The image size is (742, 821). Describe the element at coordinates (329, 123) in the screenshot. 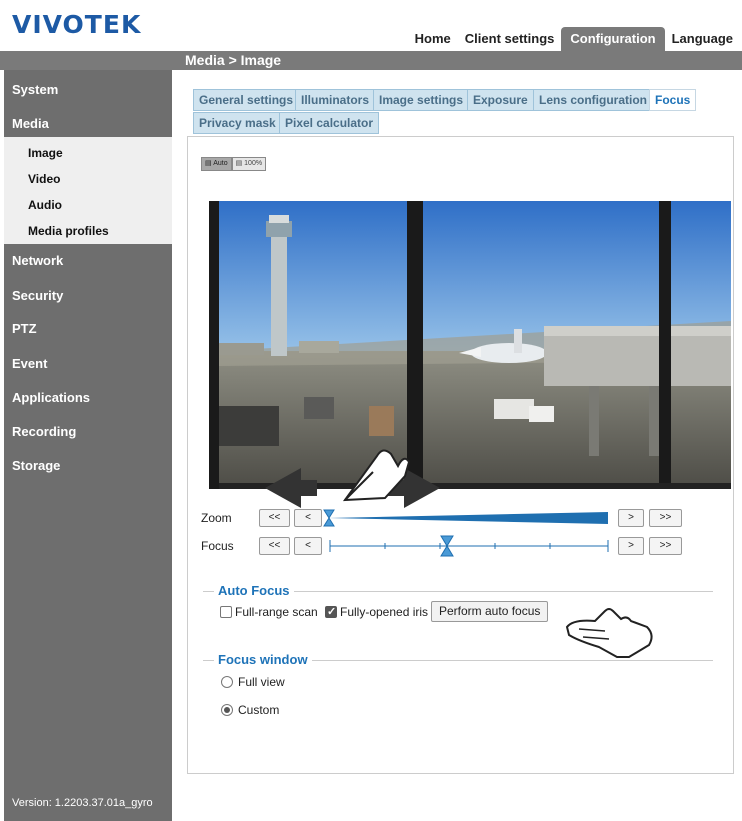

I see `tab-pixel-calculator: Pixel calculator` at that location.